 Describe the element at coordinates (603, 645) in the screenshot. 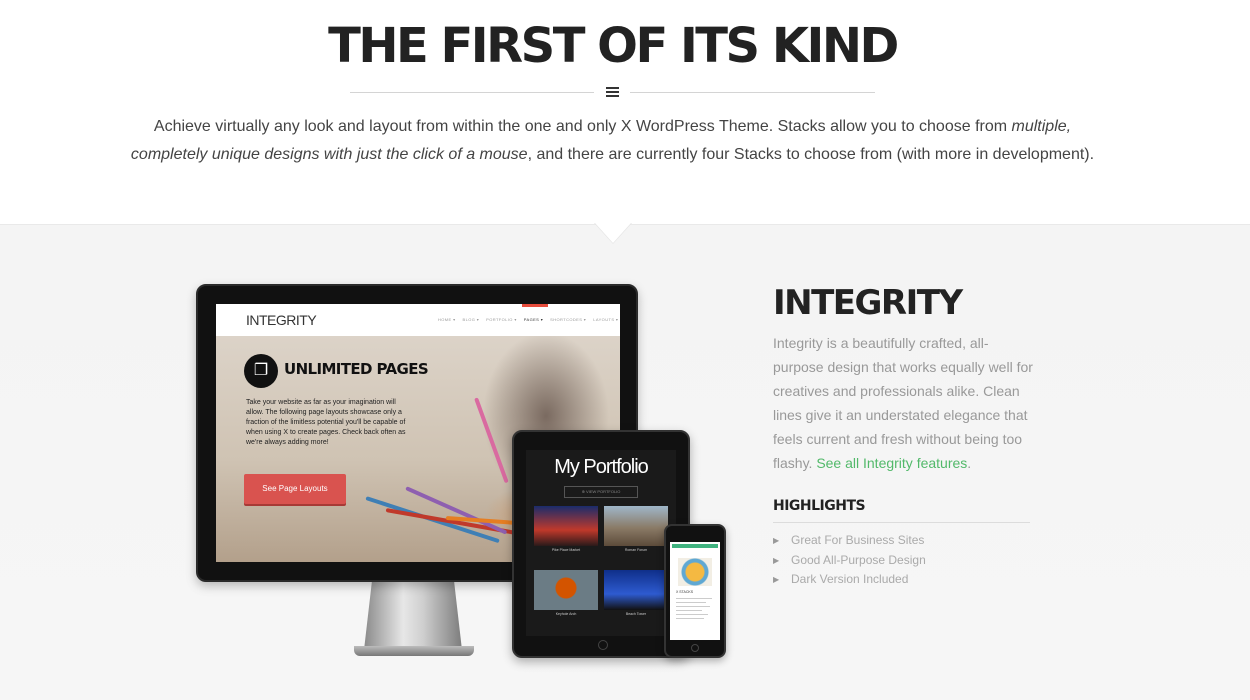

I see `tablet-home-button` at that location.